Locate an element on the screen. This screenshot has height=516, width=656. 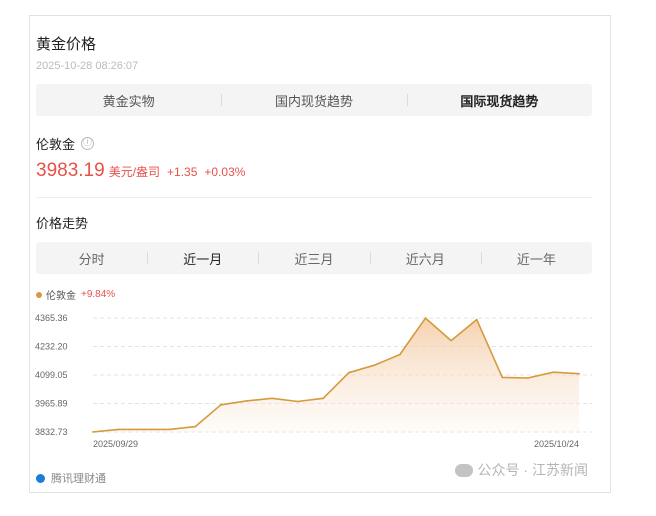
trend-title: 价格走势 is located at coordinates (62, 223).